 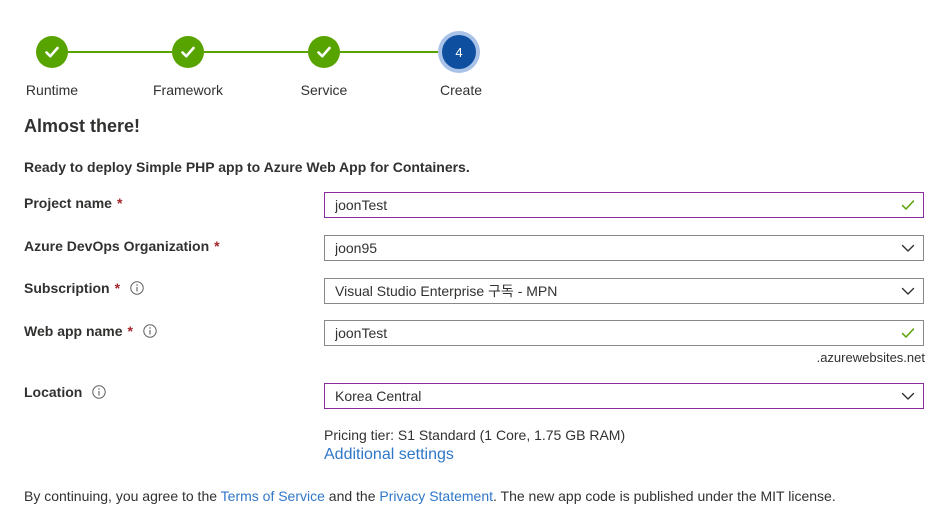 I want to click on page-title: Almost there!, so click(x=82, y=126).